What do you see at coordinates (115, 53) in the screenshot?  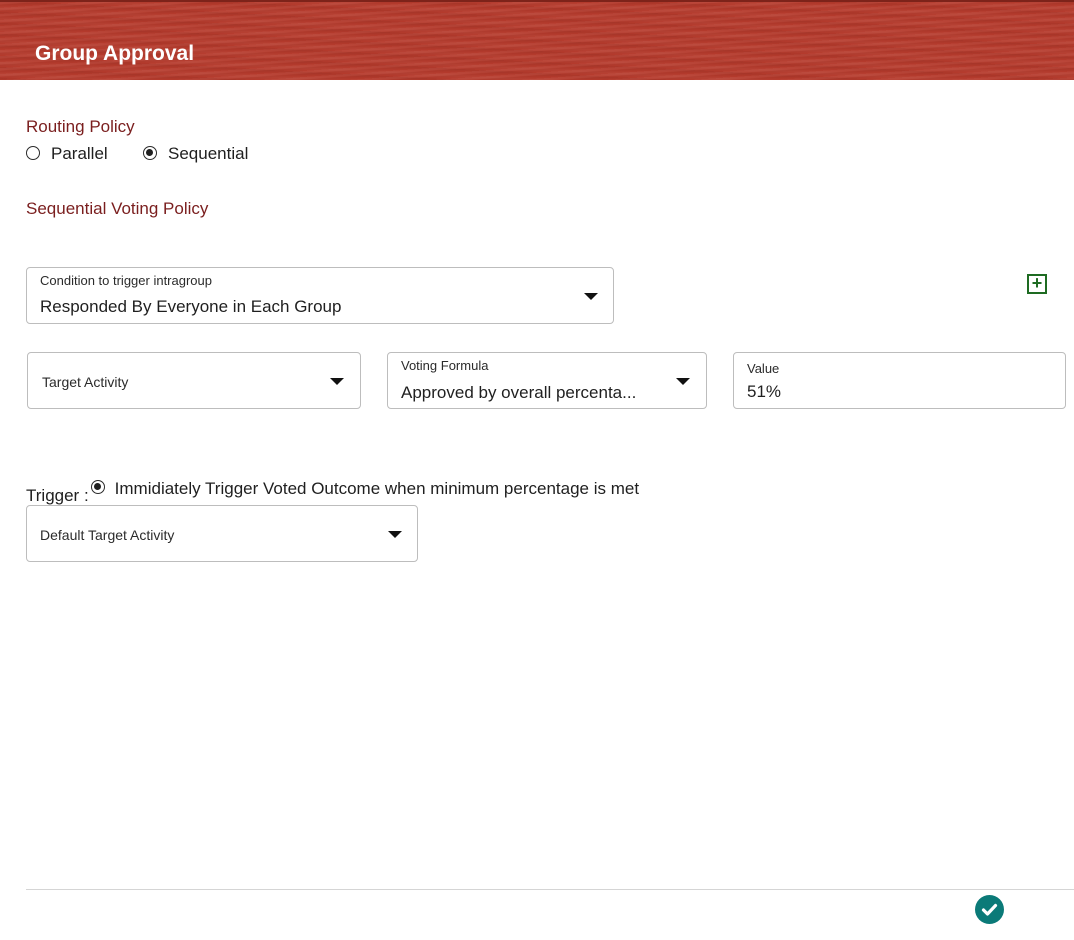 I see `page-title: Group Approval` at bounding box center [115, 53].